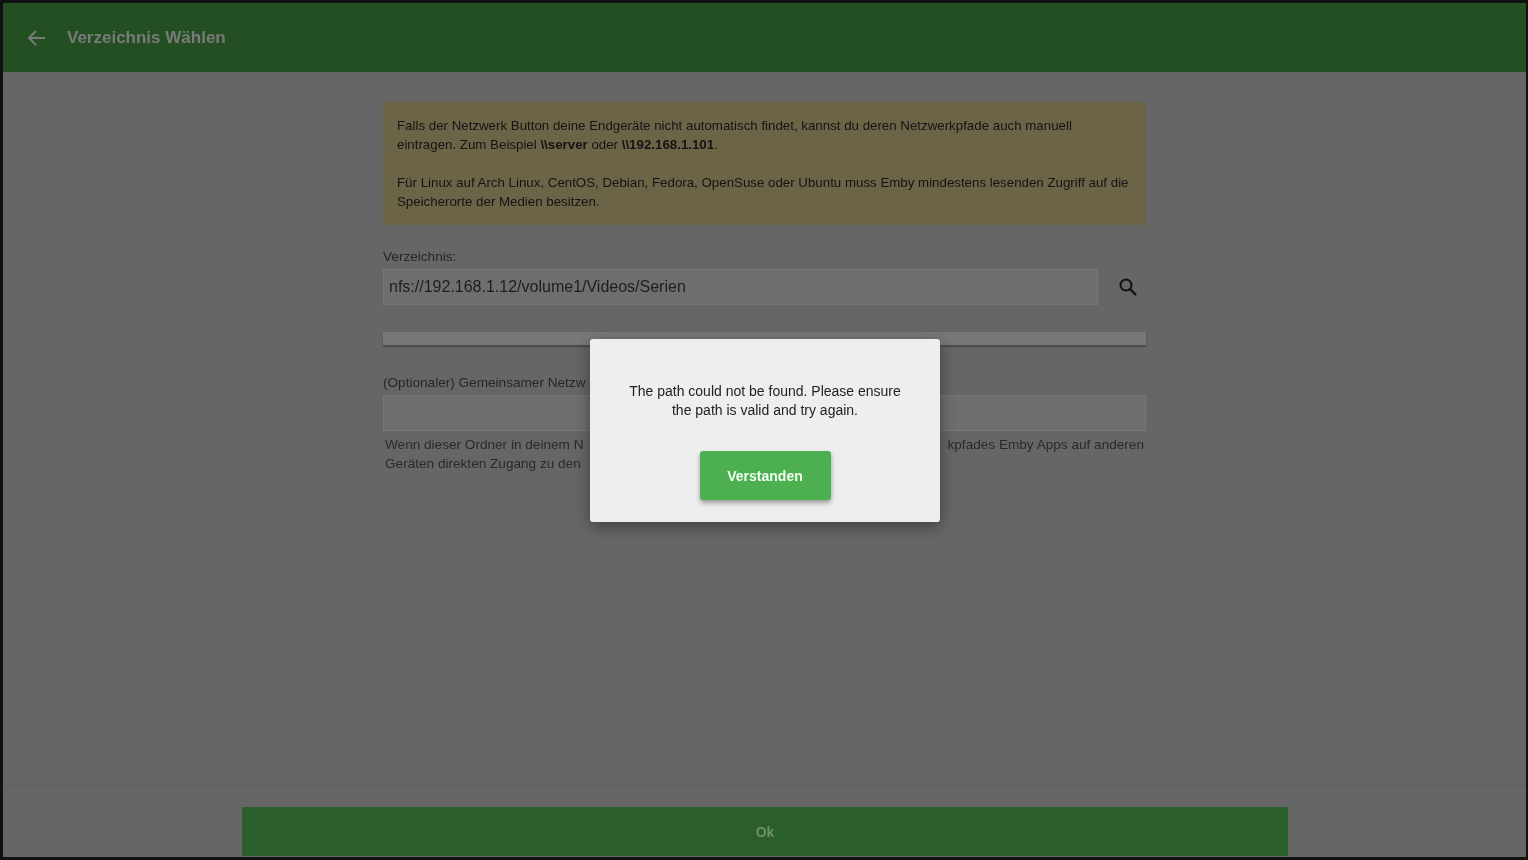 Image resolution: width=1528 pixels, height=860 pixels. Describe the element at coordinates (765, 475) in the screenshot. I see `confirm-button: Verstanden` at that location.